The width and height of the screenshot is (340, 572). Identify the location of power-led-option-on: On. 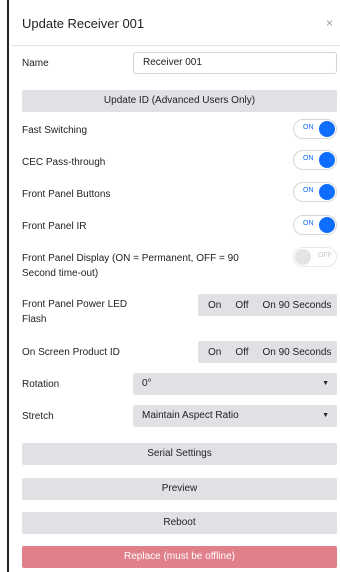
(214, 305).